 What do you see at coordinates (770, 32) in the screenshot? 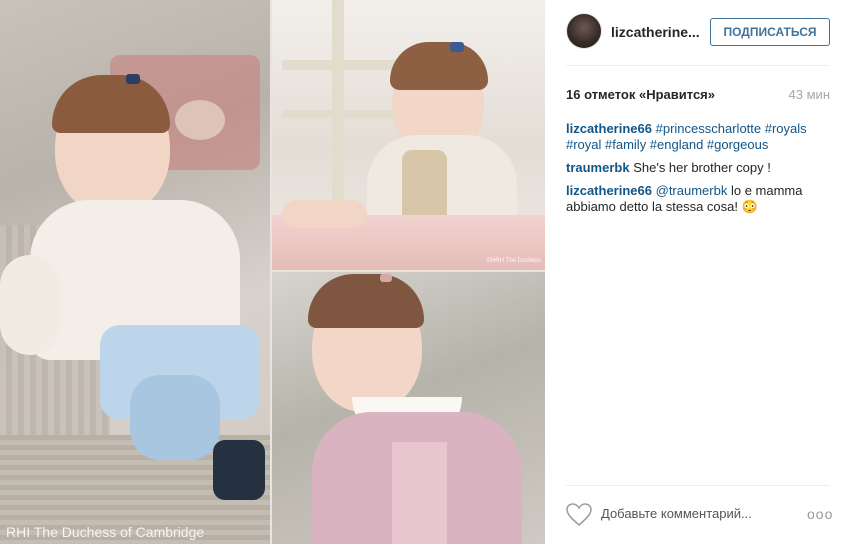
I see `follow-button: ПОДПИСАТЬСЯ` at bounding box center [770, 32].